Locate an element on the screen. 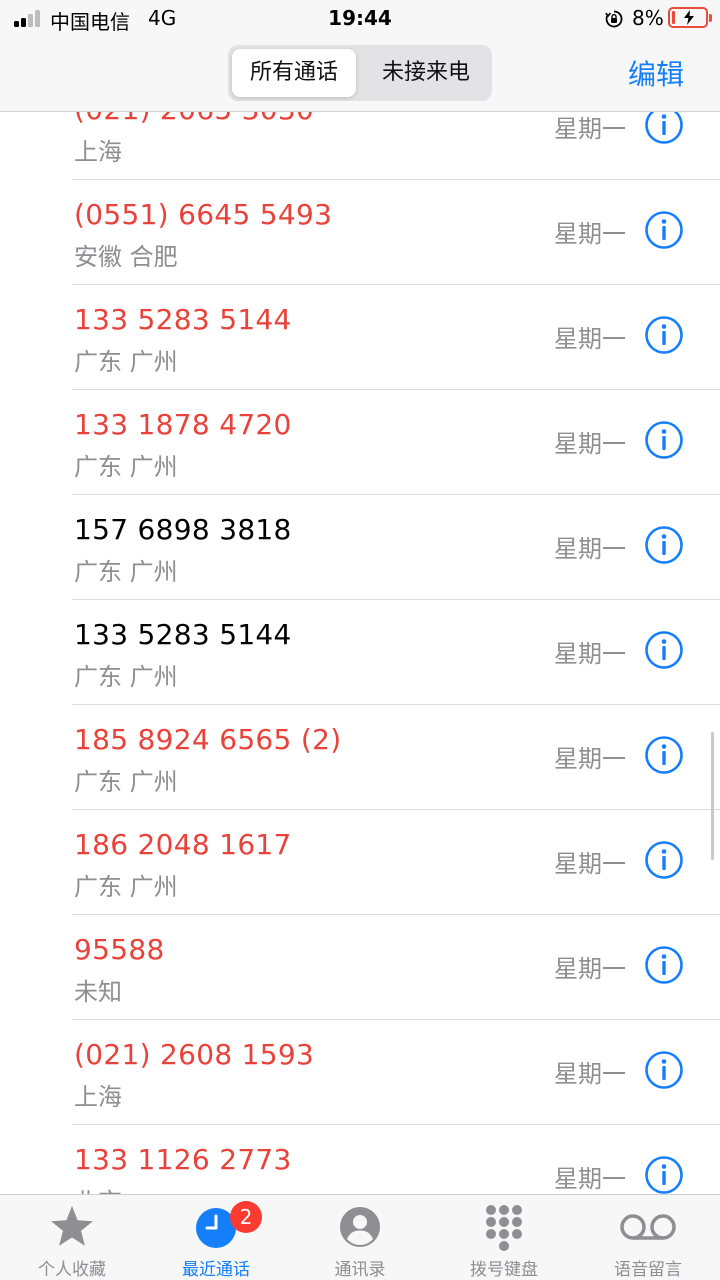 This screenshot has width=720, height=1280. call-number: 95588 is located at coordinates (119, 949).